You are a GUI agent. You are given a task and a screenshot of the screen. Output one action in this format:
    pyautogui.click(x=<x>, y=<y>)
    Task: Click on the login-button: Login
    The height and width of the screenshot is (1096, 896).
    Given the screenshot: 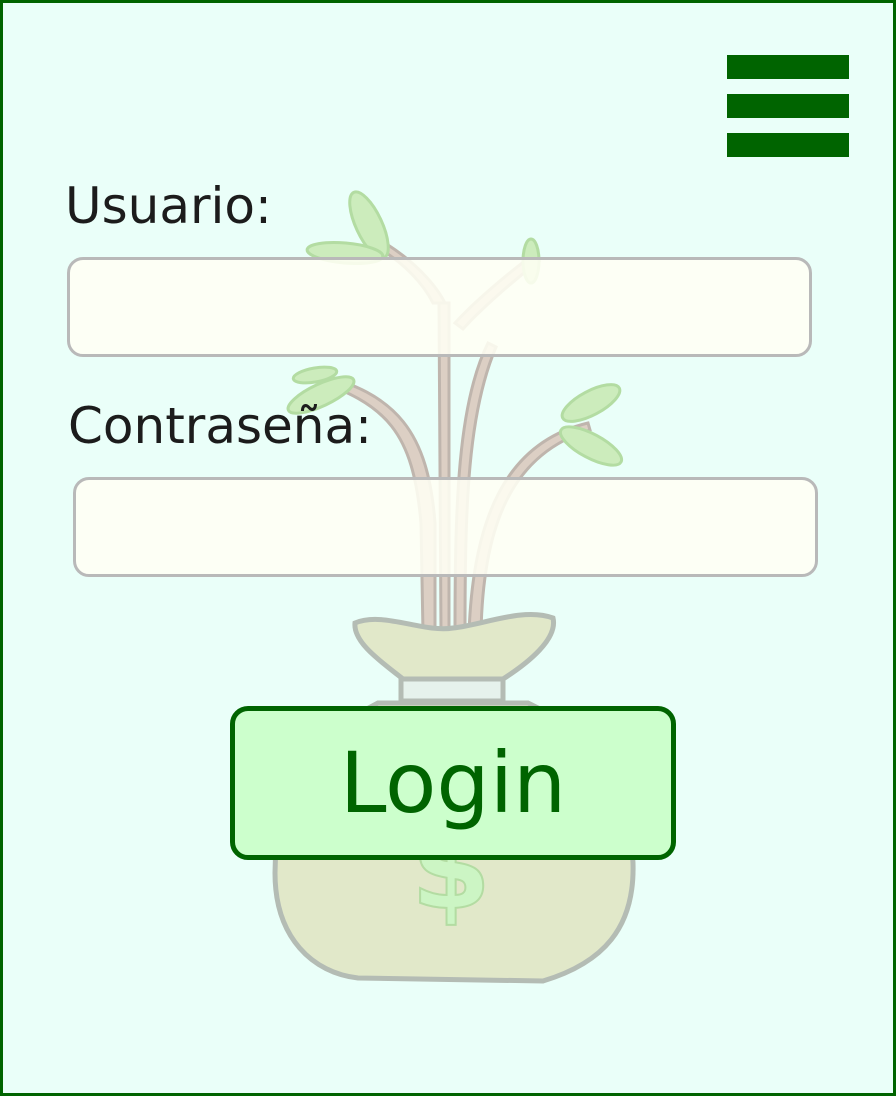 What is the action you would take?
    pyautogui.click(x=453, y=783)
    